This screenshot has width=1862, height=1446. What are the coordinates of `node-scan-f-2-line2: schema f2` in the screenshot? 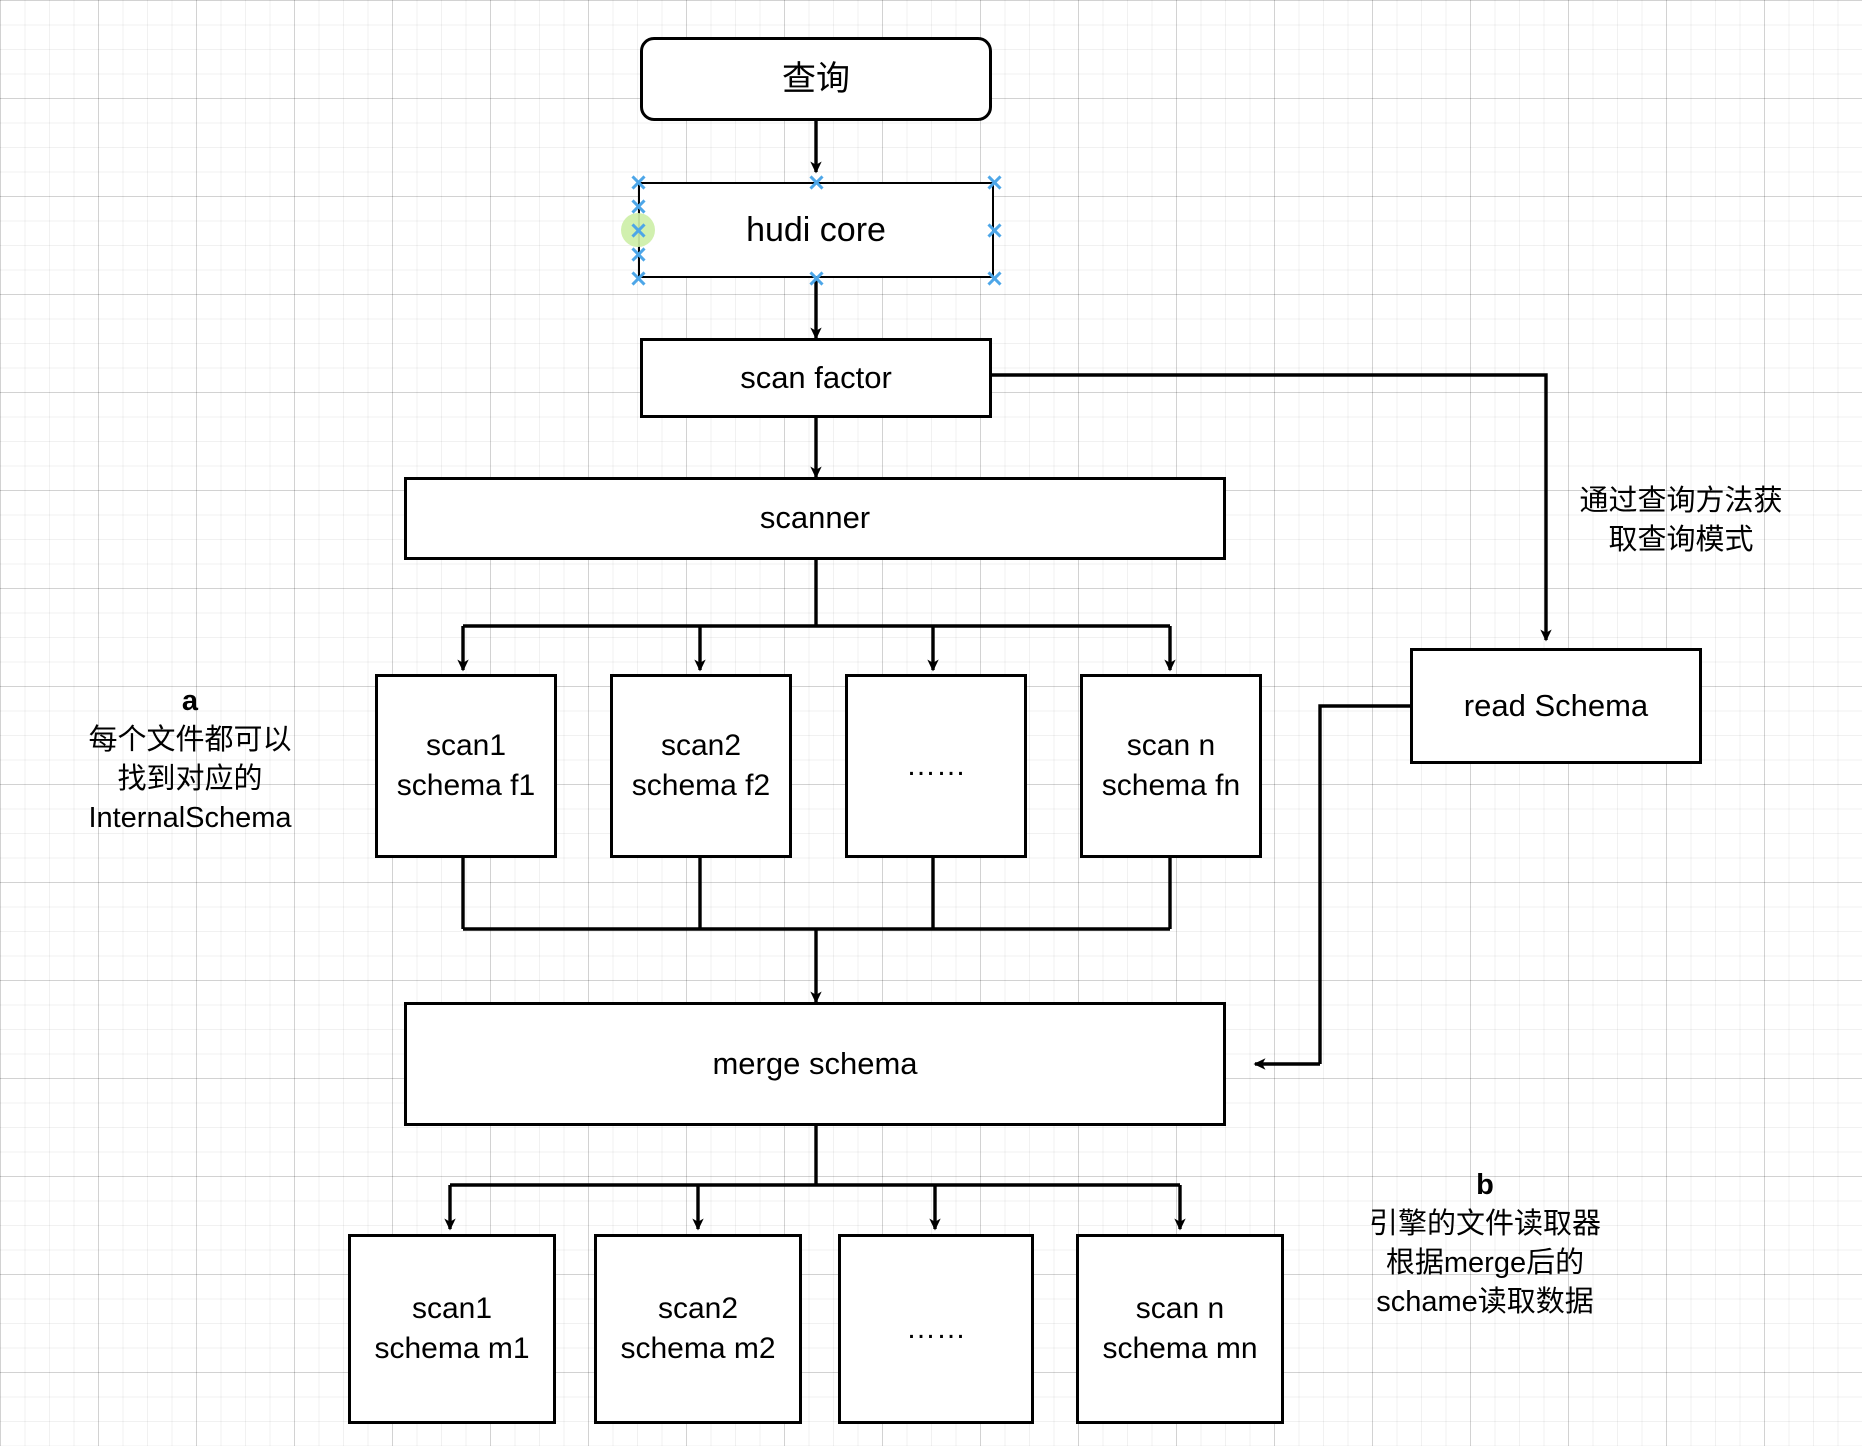 It's located at (701, 785).